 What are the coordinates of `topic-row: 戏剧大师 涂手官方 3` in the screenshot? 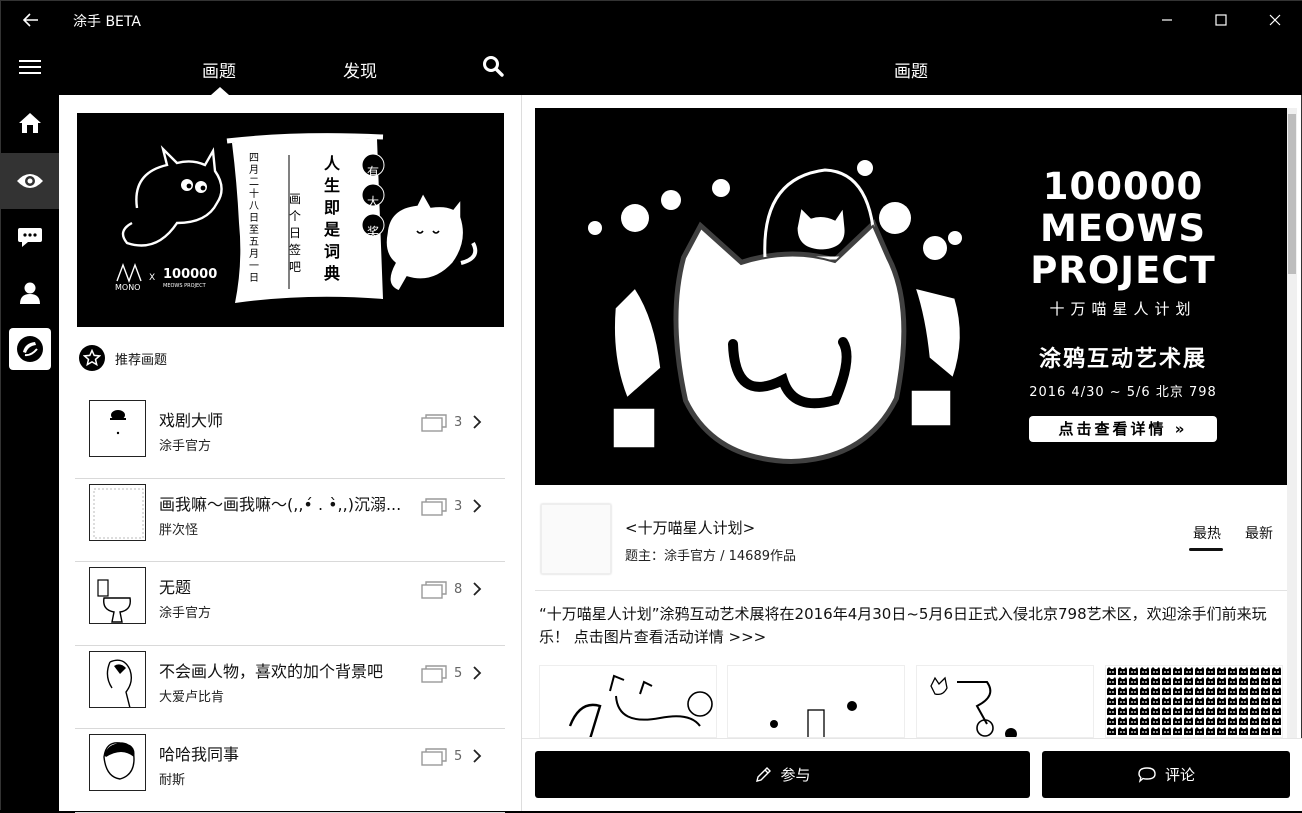 It's located at (290, 437).